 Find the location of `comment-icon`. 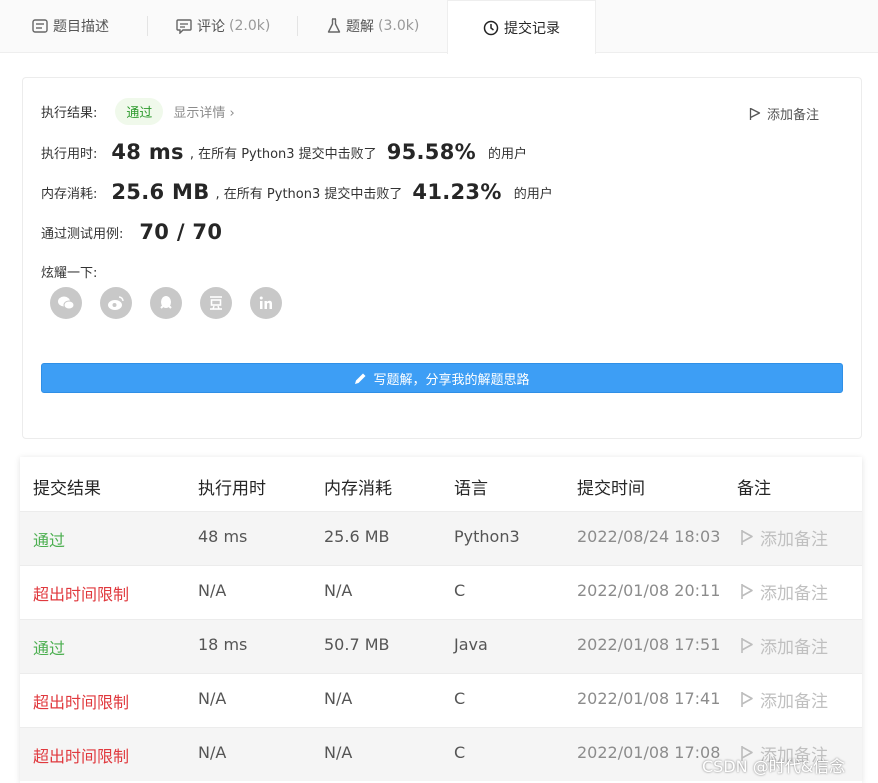

comment-icon is located at coordinates (184, 26).